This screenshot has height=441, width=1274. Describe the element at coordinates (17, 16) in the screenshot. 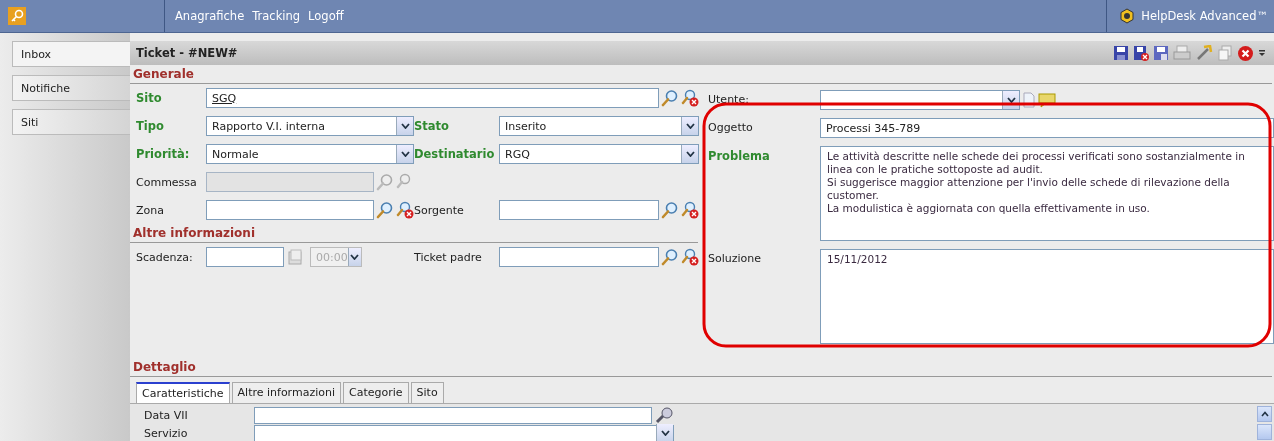

I see `key-logo-icon` at that location.